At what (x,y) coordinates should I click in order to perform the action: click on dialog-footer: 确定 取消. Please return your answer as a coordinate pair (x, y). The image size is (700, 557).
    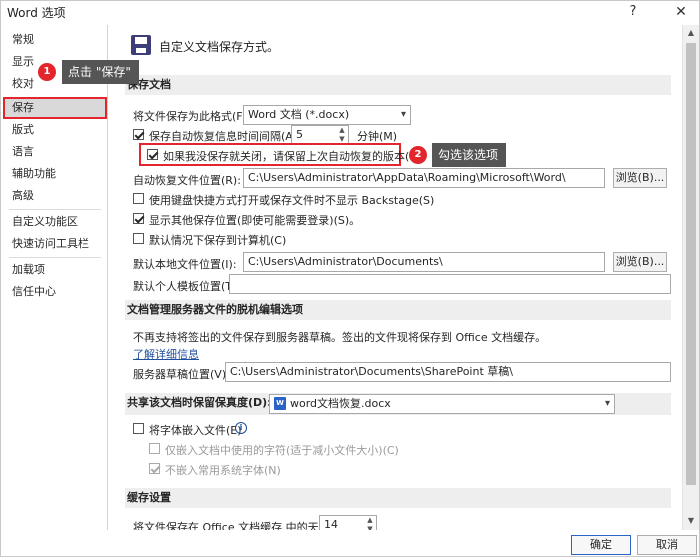
    Looking at the image, I should click on (350, 543).